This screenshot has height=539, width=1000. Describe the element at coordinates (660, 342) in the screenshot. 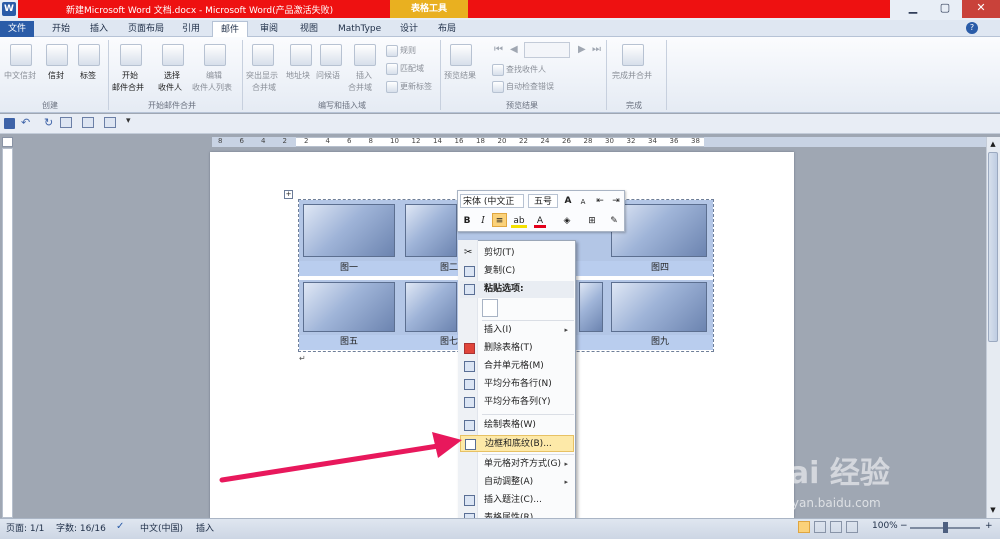

I see `caption-cell: 图九` at that location.